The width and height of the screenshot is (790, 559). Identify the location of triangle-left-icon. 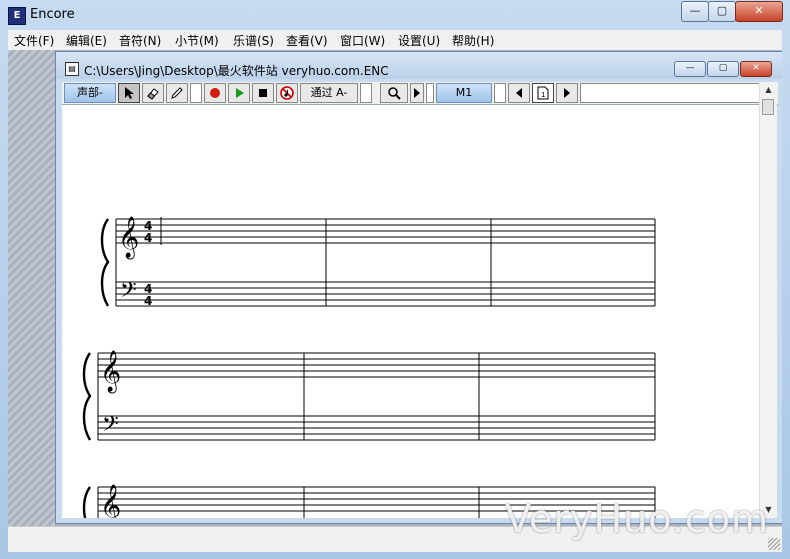
(519, 93).